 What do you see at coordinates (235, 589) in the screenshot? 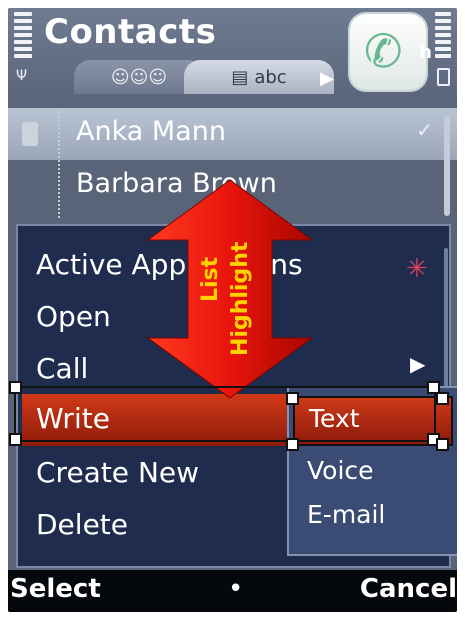
I see `softkey-center: •` at bounding box center [235, 589].